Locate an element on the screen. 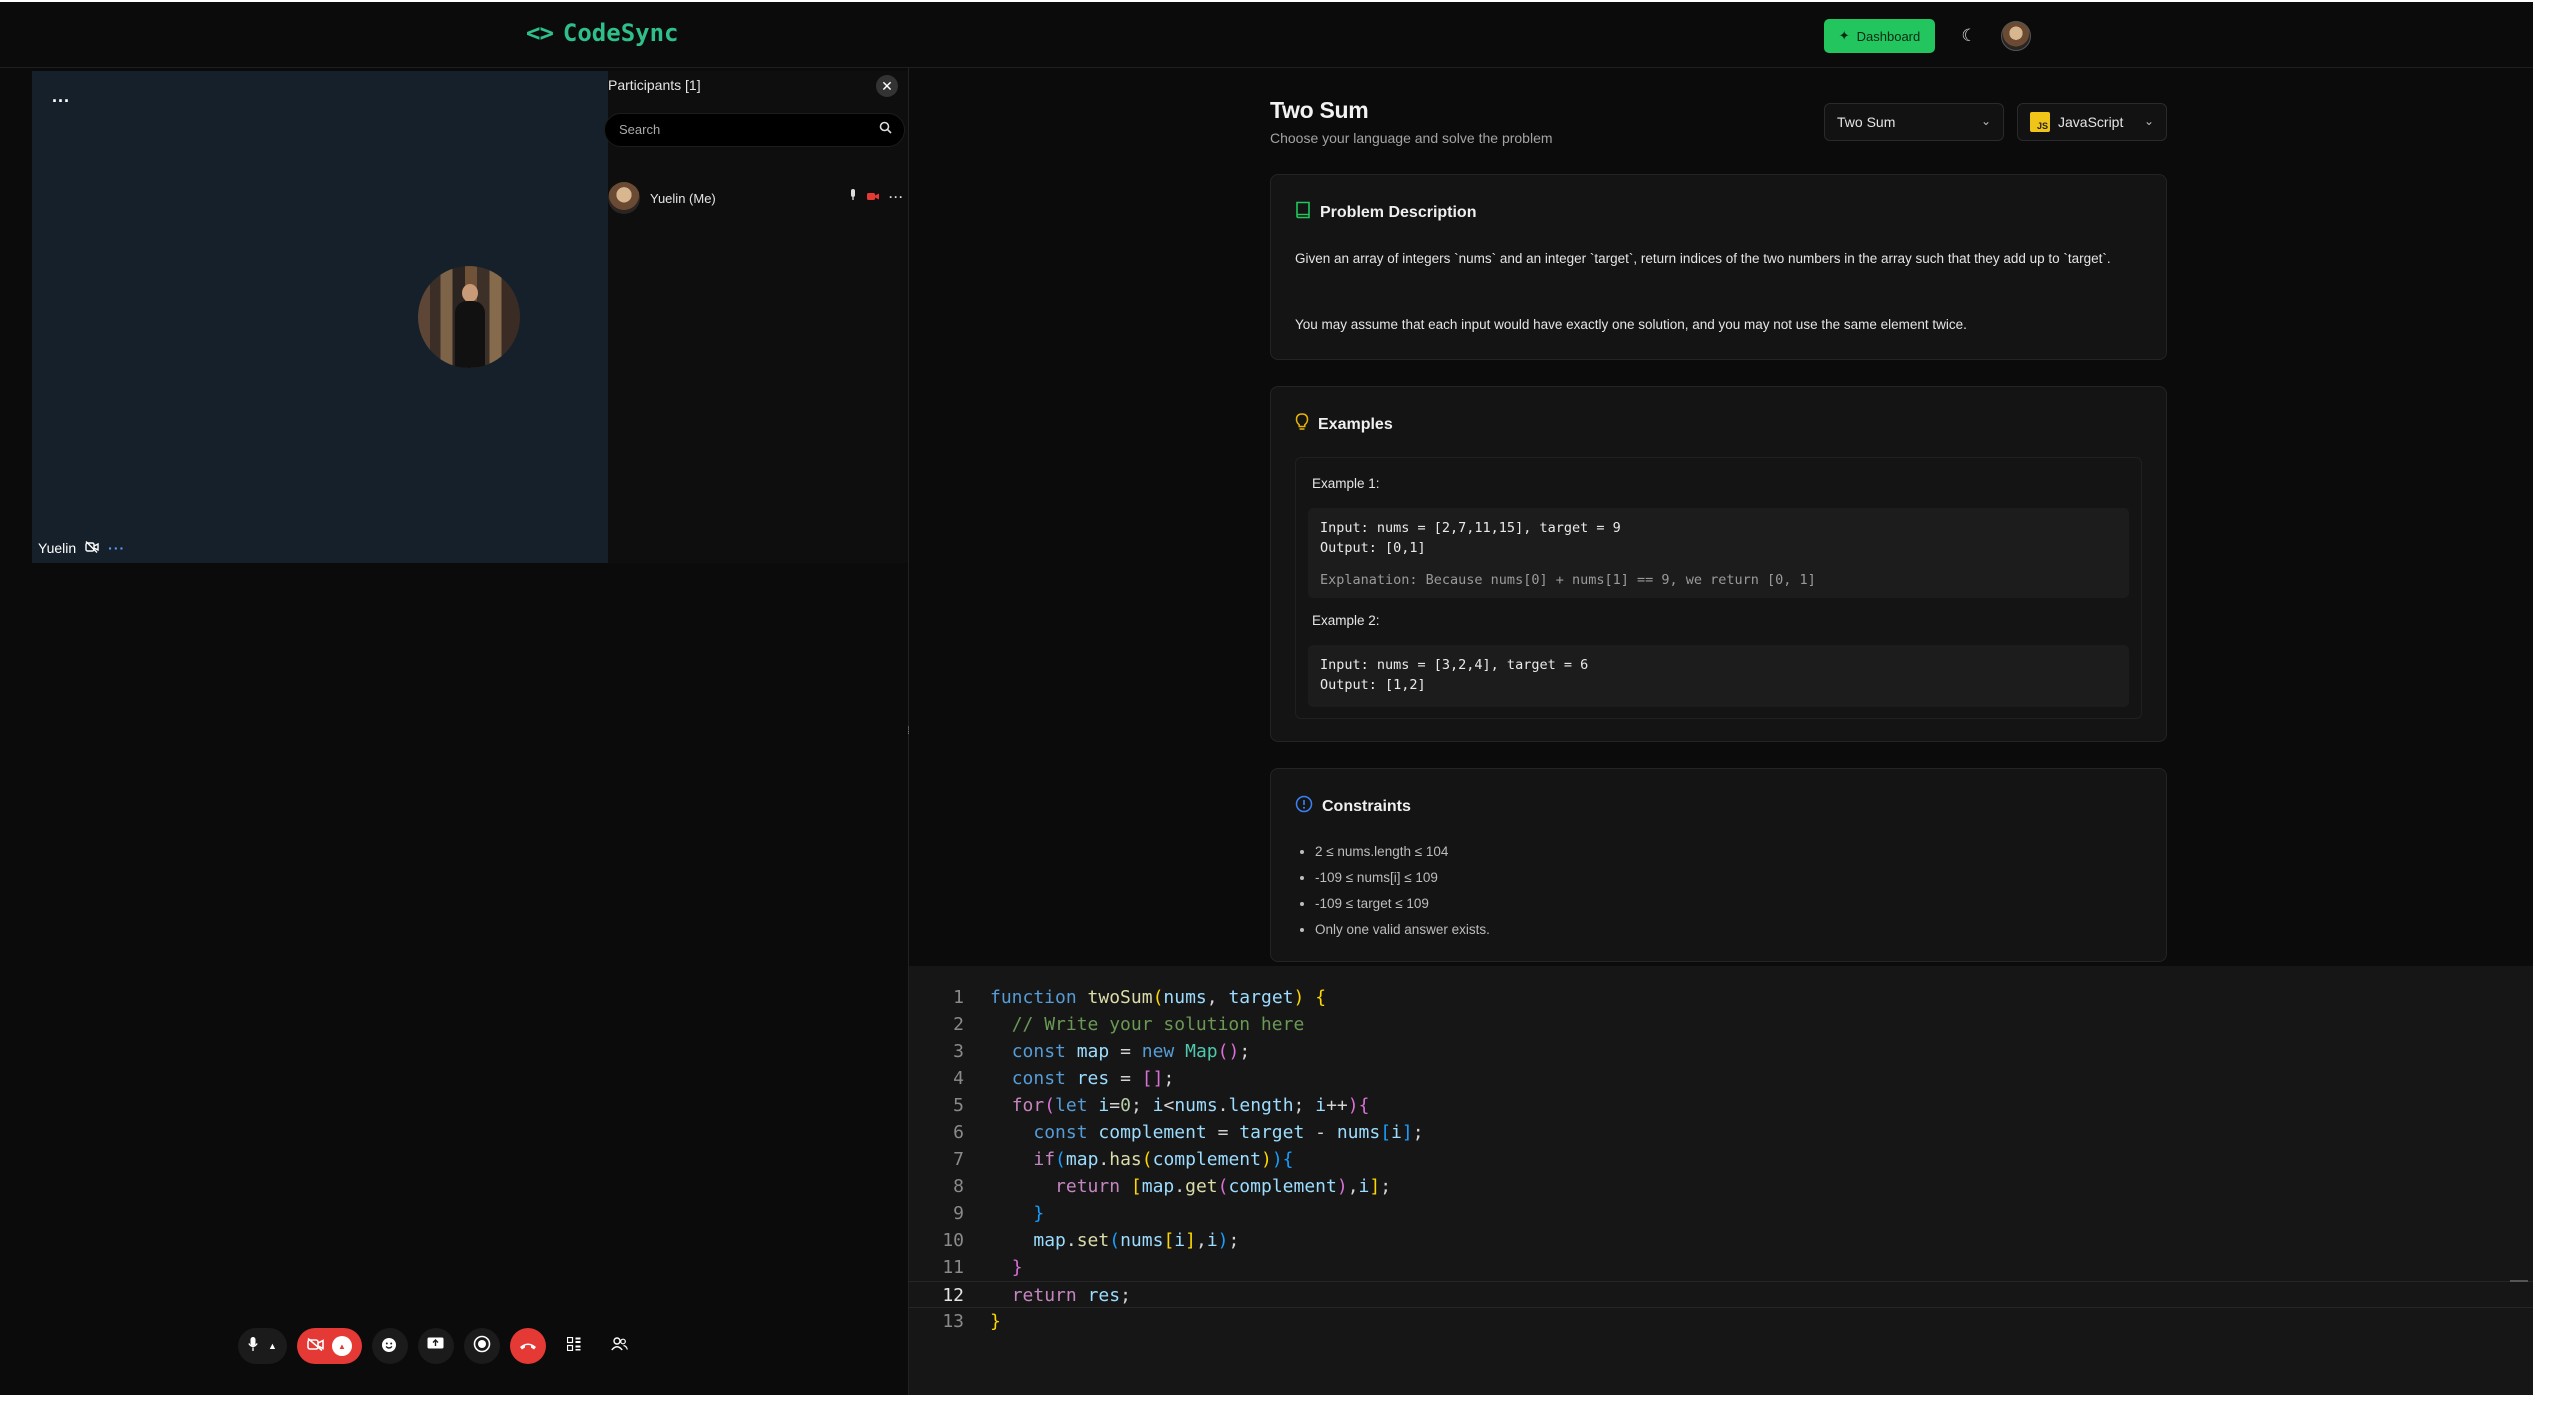 The height and width of the screenshot is (1401, 2560). screen-share-icon is located at coordinates (435, 1346).